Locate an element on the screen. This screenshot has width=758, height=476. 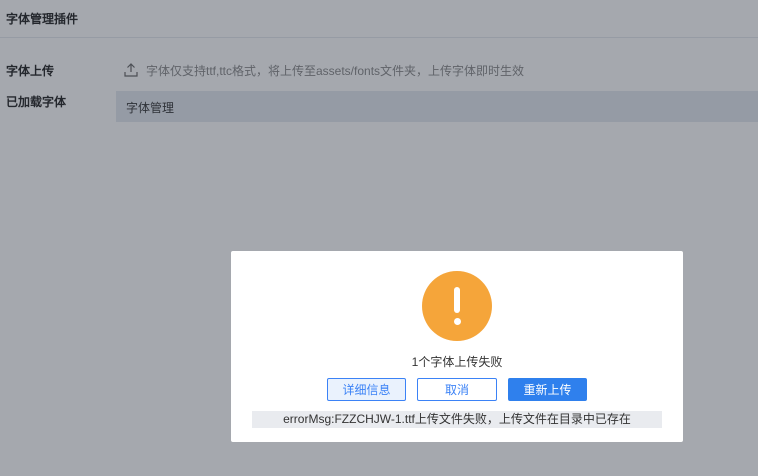
error-message: errorMsg:FZZCHJW-1.ttf上传文件失败，上传文件在目录中已存在 is located at coordinates (457, 419).